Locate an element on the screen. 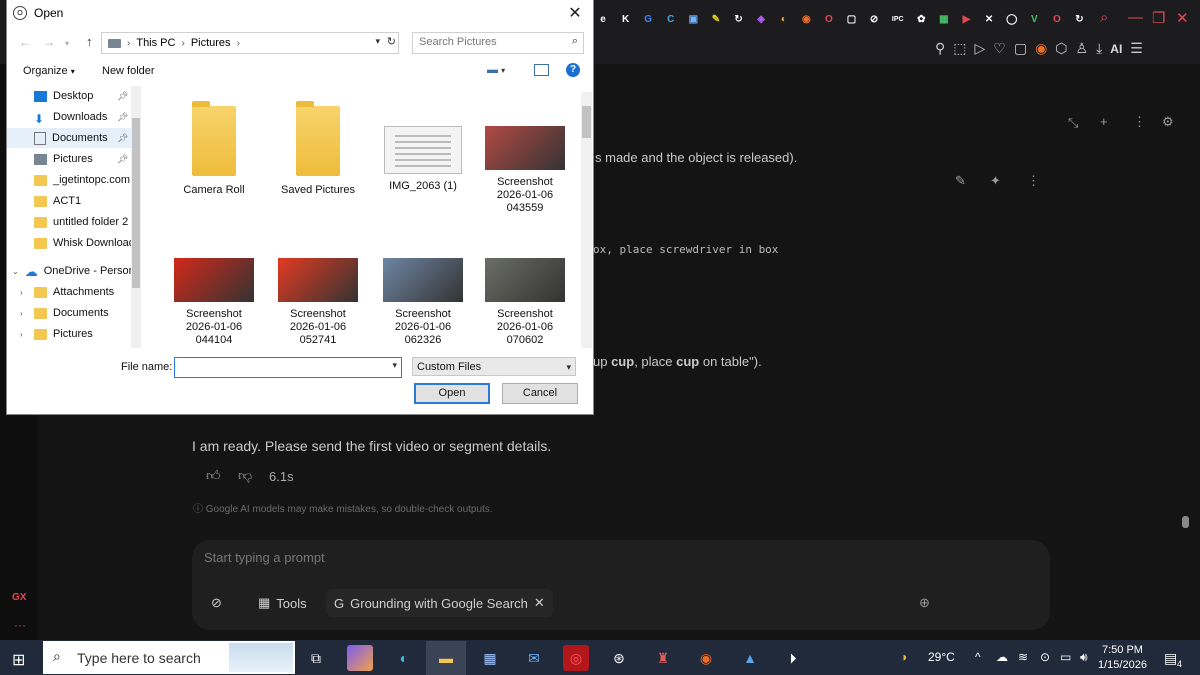 This screenshot has height=675, width=1200. sparkle-icon: ✦ is located at coordinates (995, 181).